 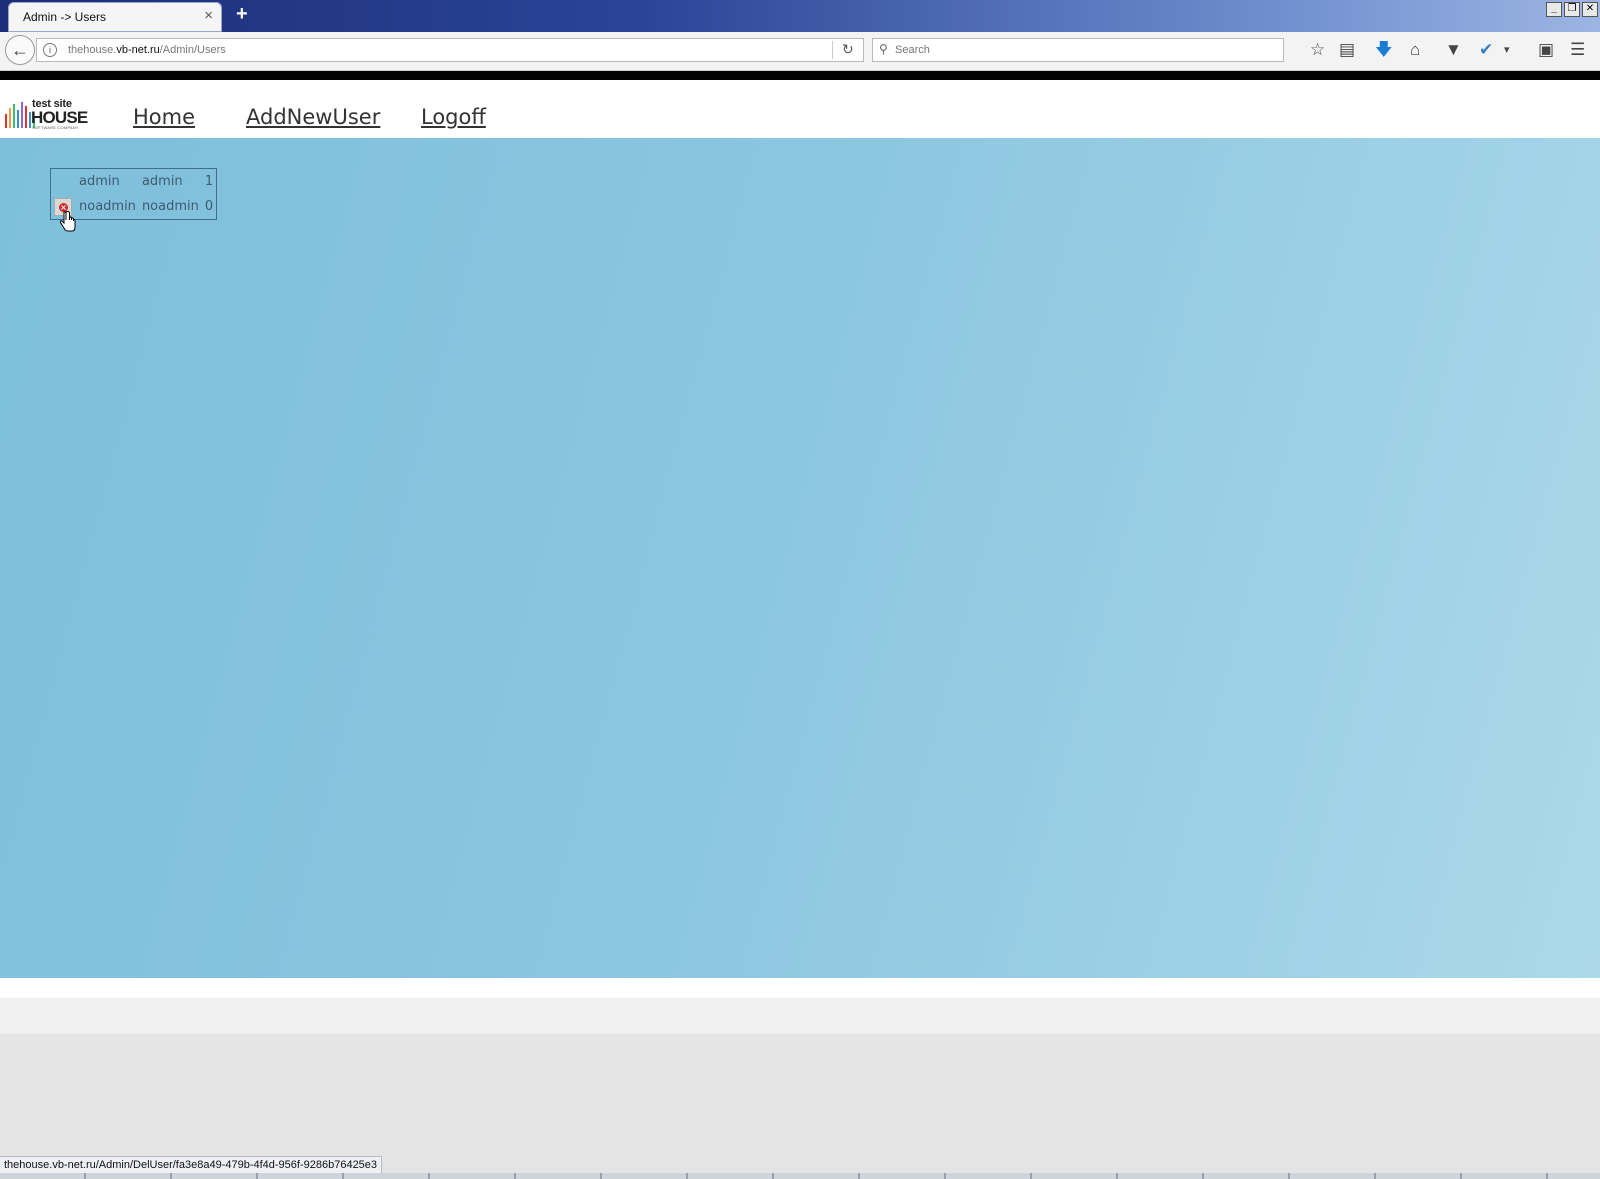 What do you see at coordinates (1415, 50) in the screenshot?
I see `home-icon: ⌂` at bounding box center [1415, 50].